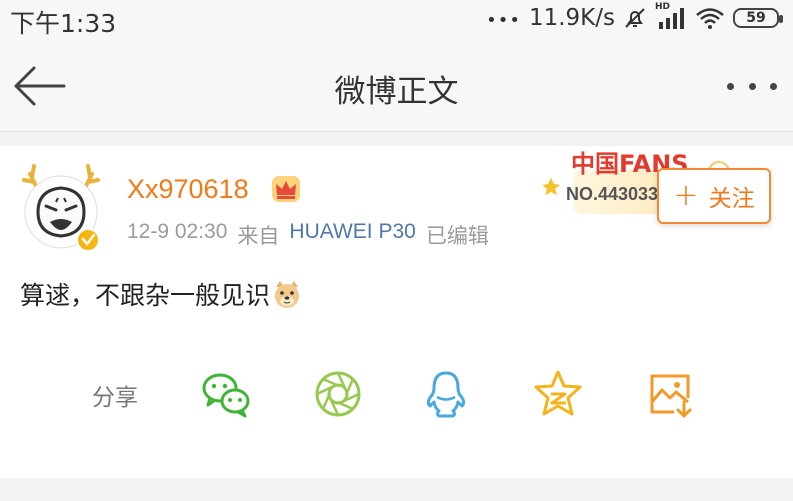  What do you see at coordinates (63, 23) in the screenshot?
I see `status-time: 下午1:33` at bounding box center [63, 23].